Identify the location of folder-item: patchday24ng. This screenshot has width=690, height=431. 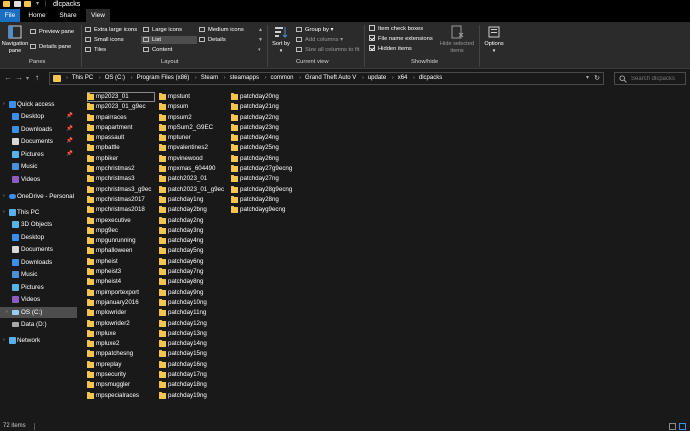
(261, 138).